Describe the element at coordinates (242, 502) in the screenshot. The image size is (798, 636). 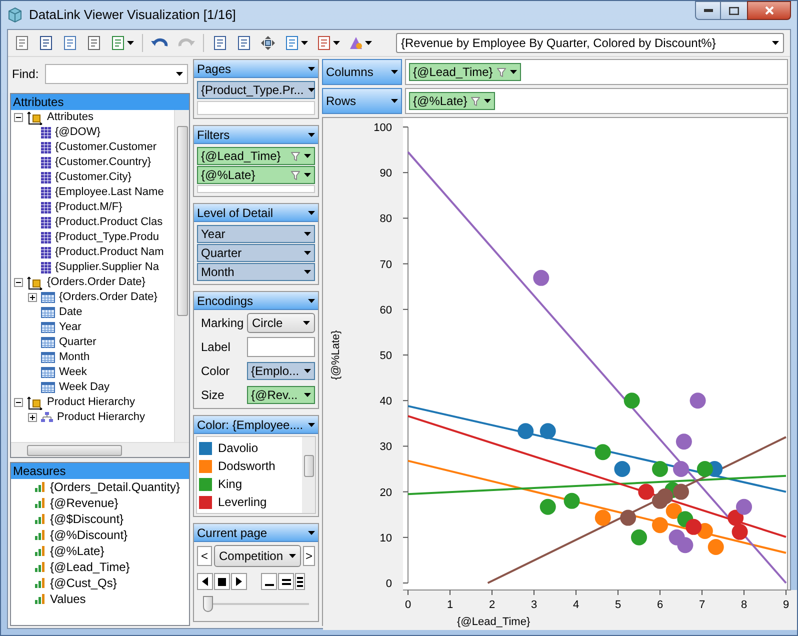
I see `legend-label: Leverling` at that location.